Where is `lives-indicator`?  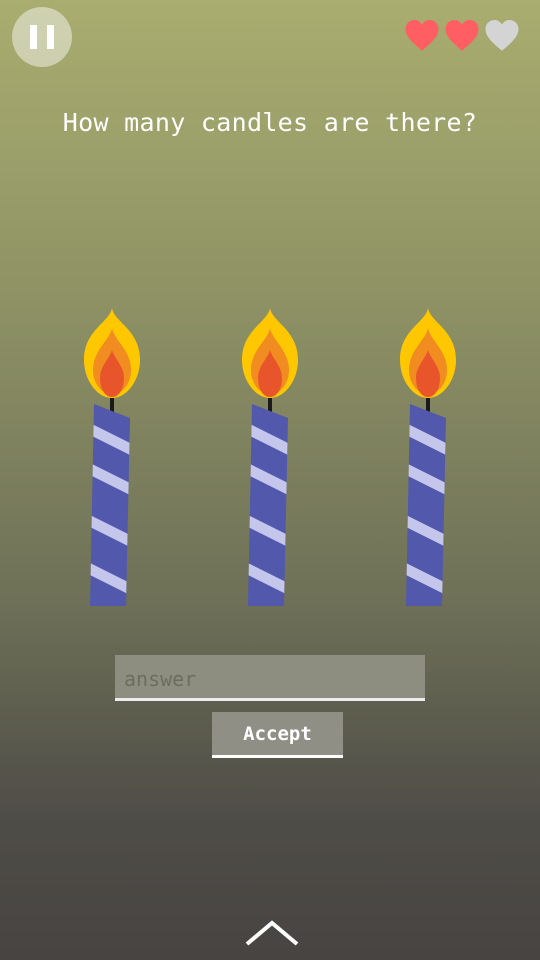 lives-indicator is located at coordinates (462, 35).